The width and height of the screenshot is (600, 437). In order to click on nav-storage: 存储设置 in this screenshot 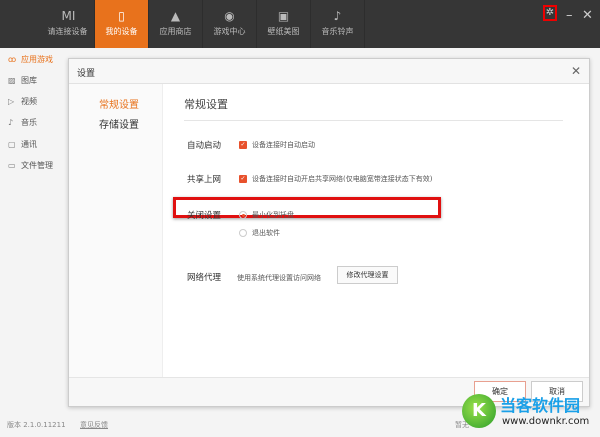, I will do `click(119, 123)`.